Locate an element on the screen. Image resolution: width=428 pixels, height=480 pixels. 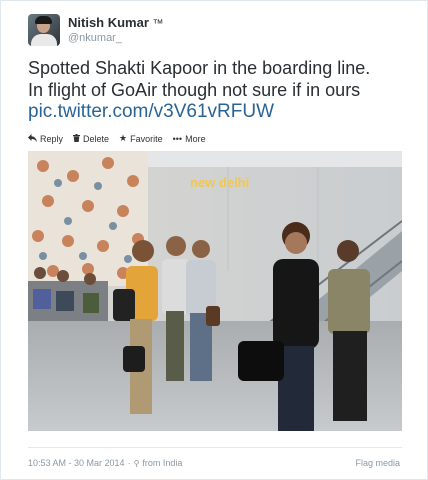
reply-button: Reply is located at coordinates (45, 138).